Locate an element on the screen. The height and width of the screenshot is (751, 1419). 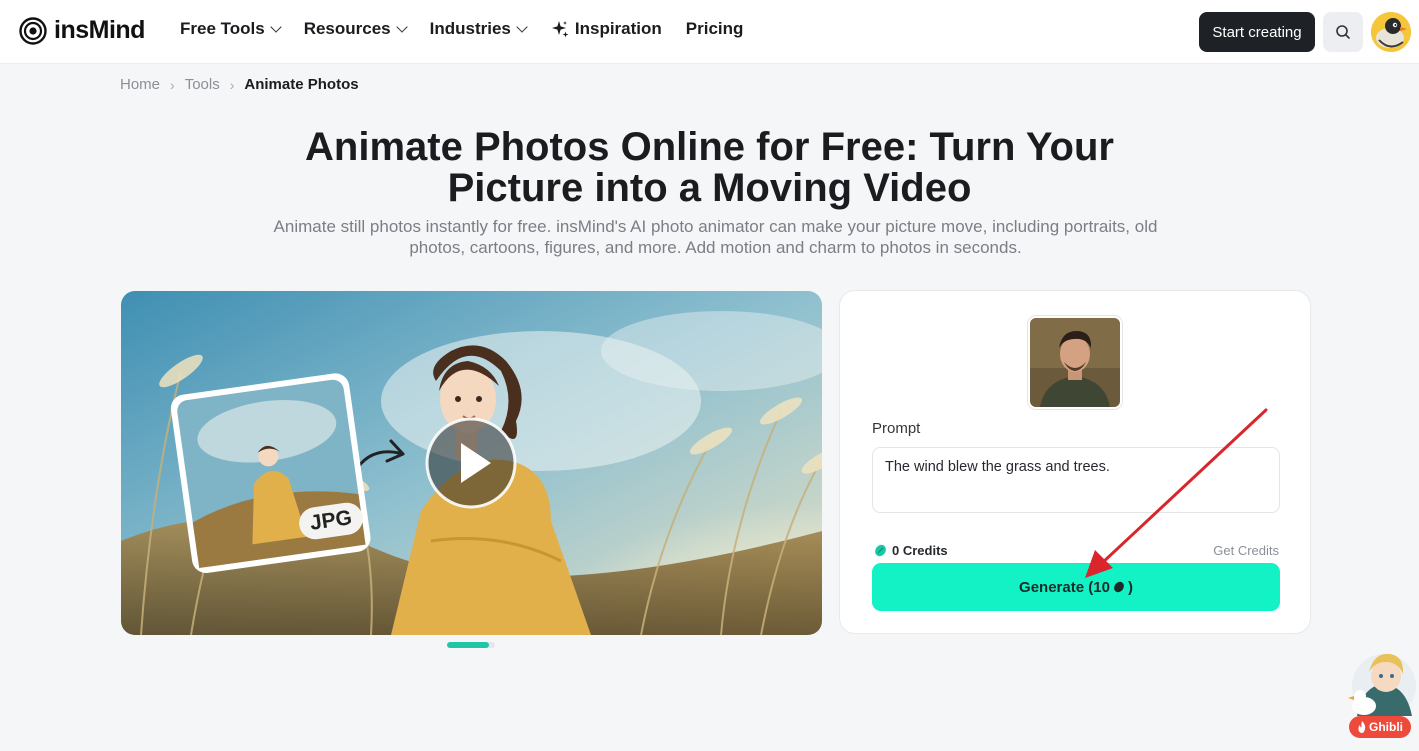
nav-industries: Industries is located at coordinates (478, 29).